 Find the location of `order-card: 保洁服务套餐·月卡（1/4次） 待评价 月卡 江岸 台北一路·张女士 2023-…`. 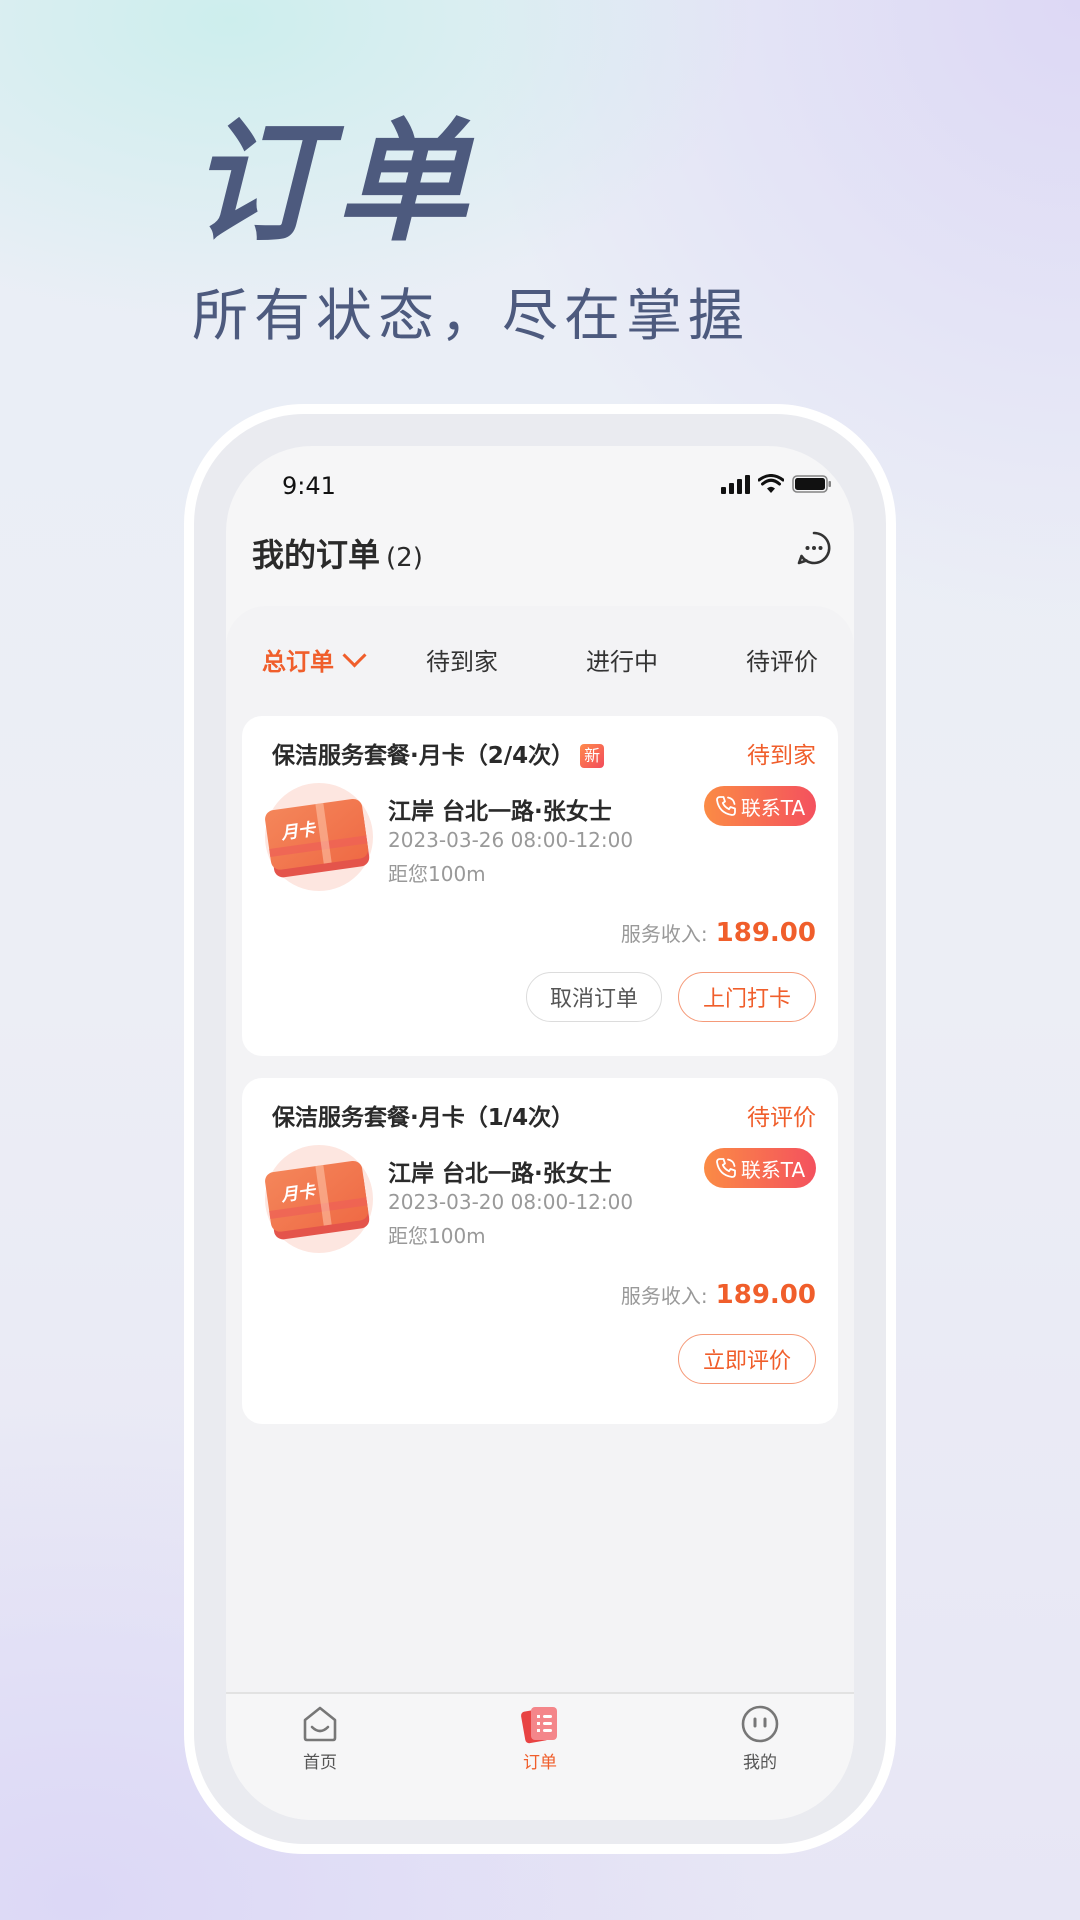

order-card: 保洁服务套餐·月卡（1/4次） 待评价 月卡 江岸 台北一路·张女士 2023-… is located at coordinates (540, 1251).